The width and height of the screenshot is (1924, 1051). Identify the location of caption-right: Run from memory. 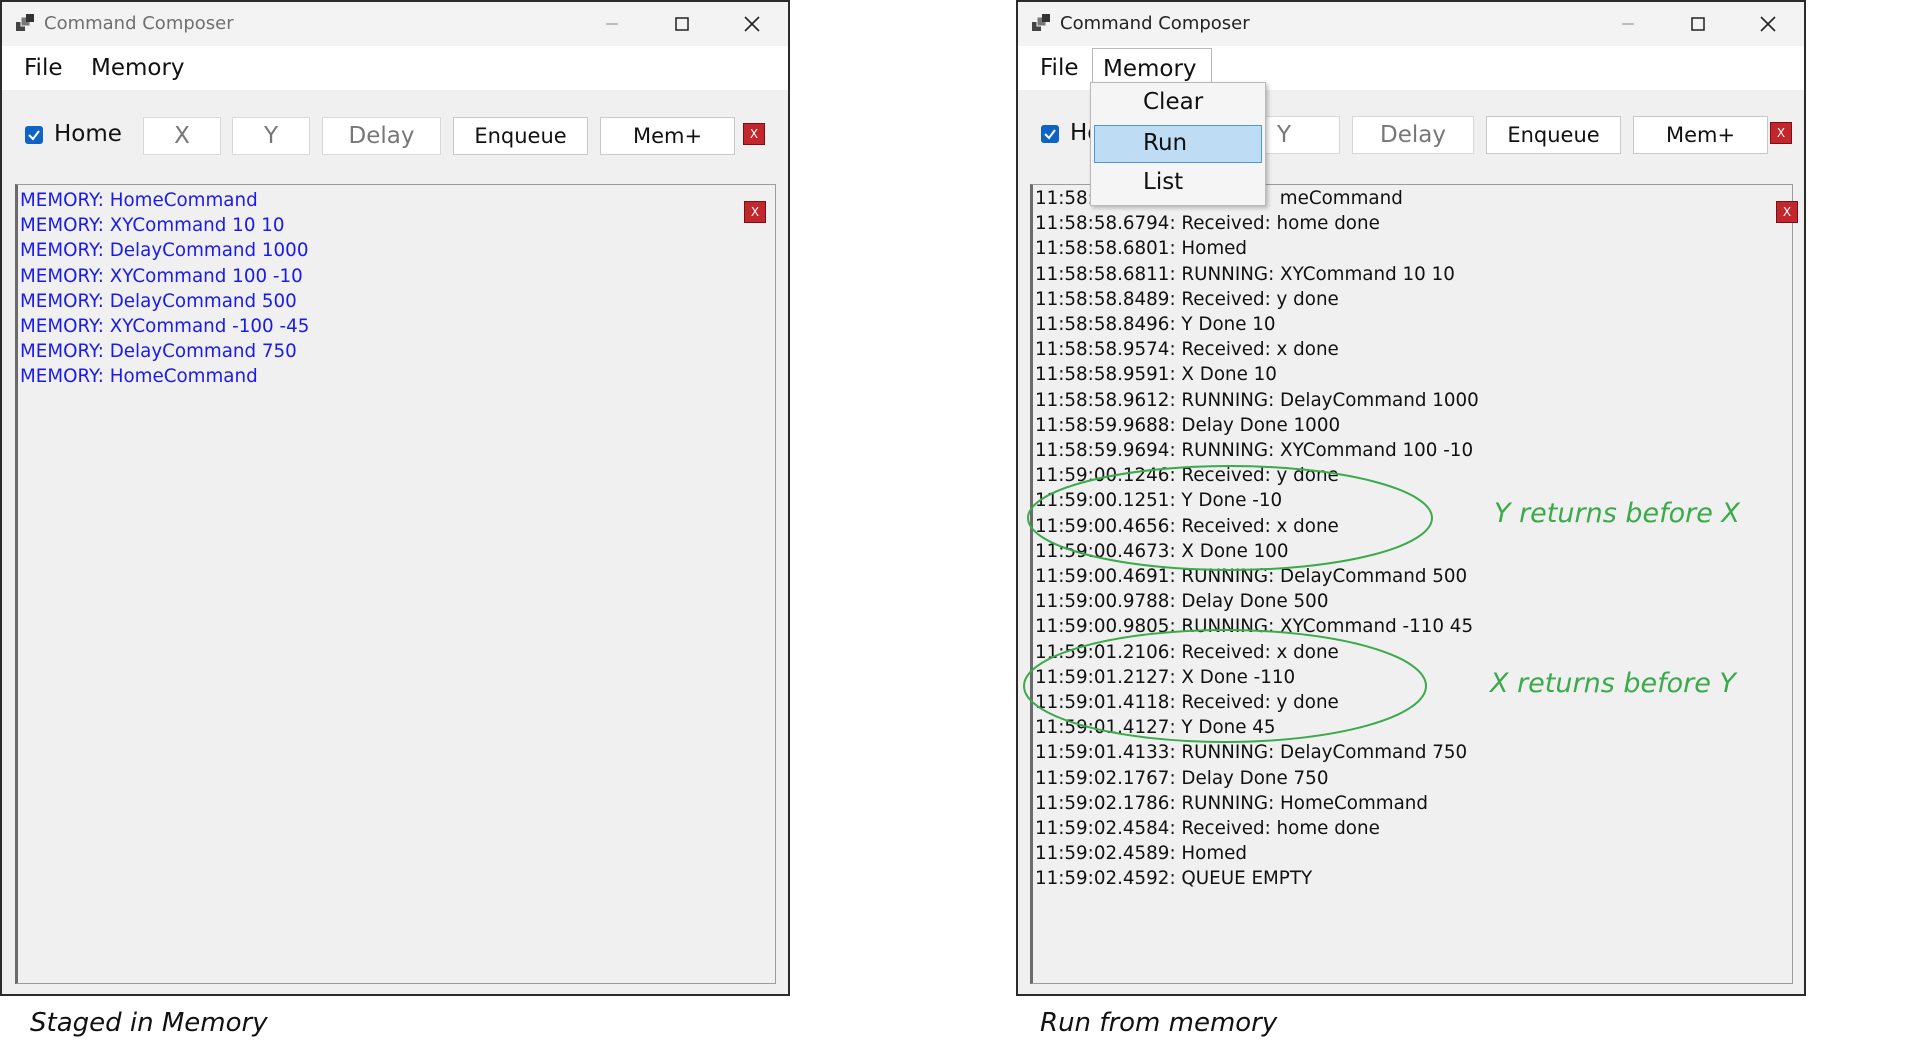
(1159, 1023).